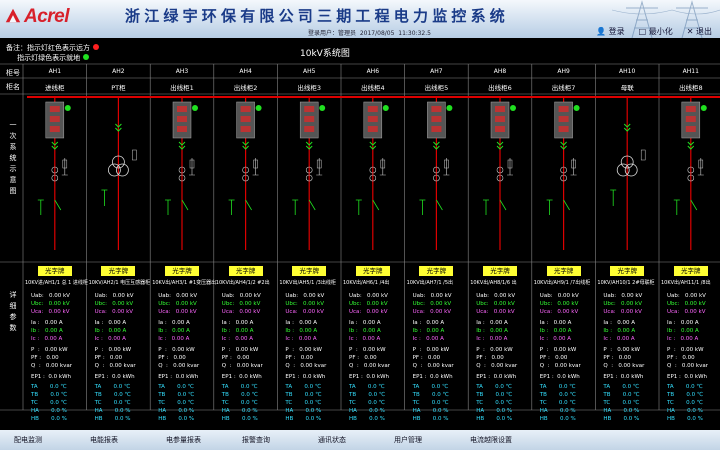 This screenshot has width=720, height=450. Describe the element at coordinates (418, 440) in the screenshot. I see `footer-menu-item: 用户管理` at that location.